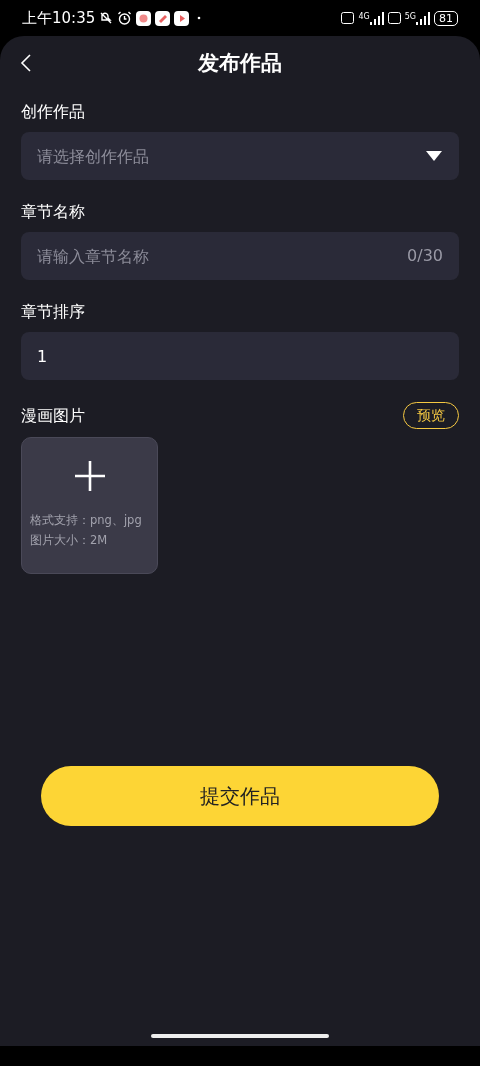 The image size is (480, 1066). I want to click on field-label: 章节排序, so click(53, 312).